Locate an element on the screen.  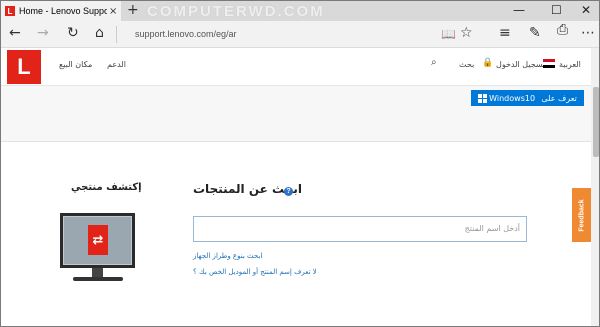
monitor-screen: ⇄ is located at coordinates (97, 240).